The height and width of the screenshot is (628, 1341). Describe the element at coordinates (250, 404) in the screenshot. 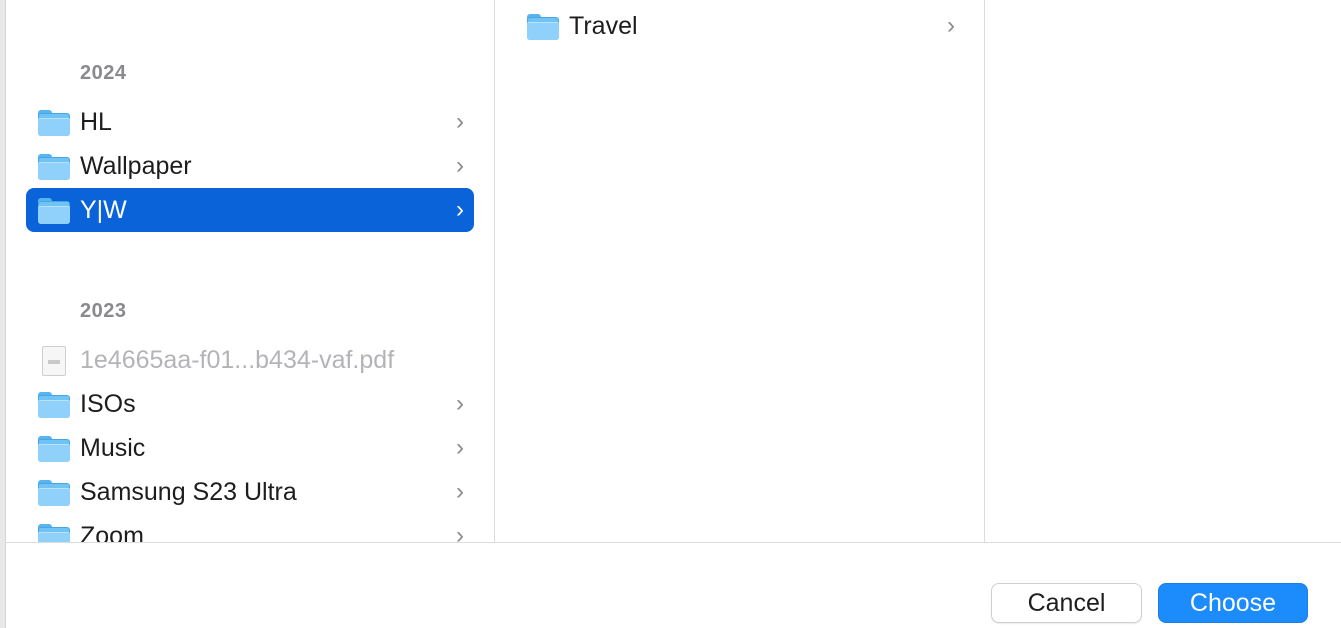

I see `list-item-isos: ISOs ›` at that location.